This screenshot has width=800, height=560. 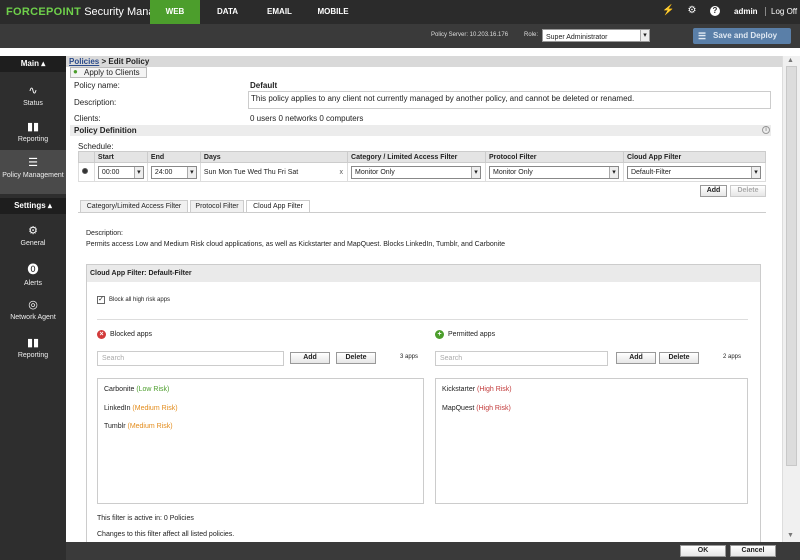 I want to click on col-days: Days, so click(x=274, y=157).